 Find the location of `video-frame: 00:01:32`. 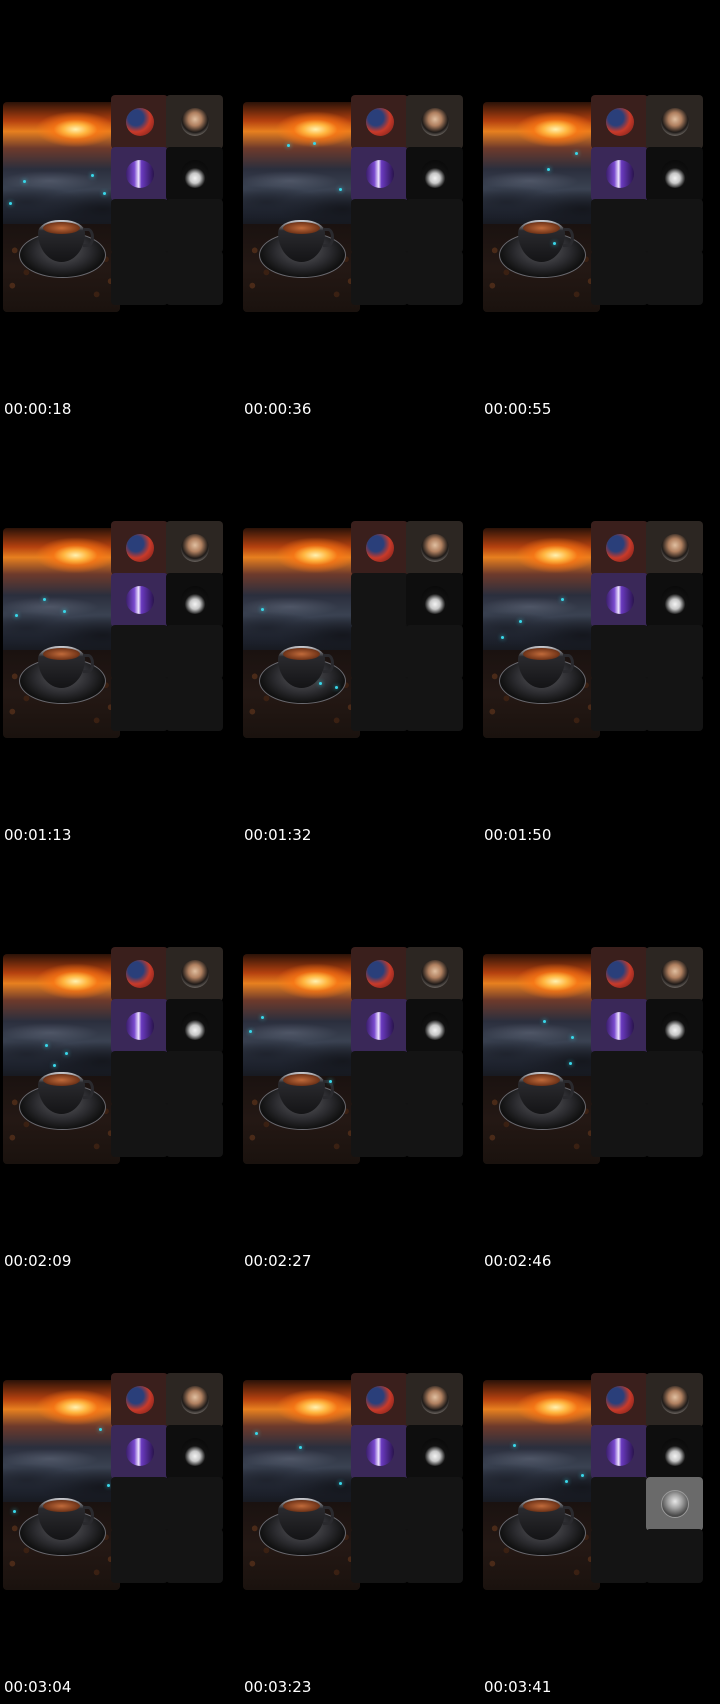

video-frame: 00:01:32 is located at coordinates (360, 639).